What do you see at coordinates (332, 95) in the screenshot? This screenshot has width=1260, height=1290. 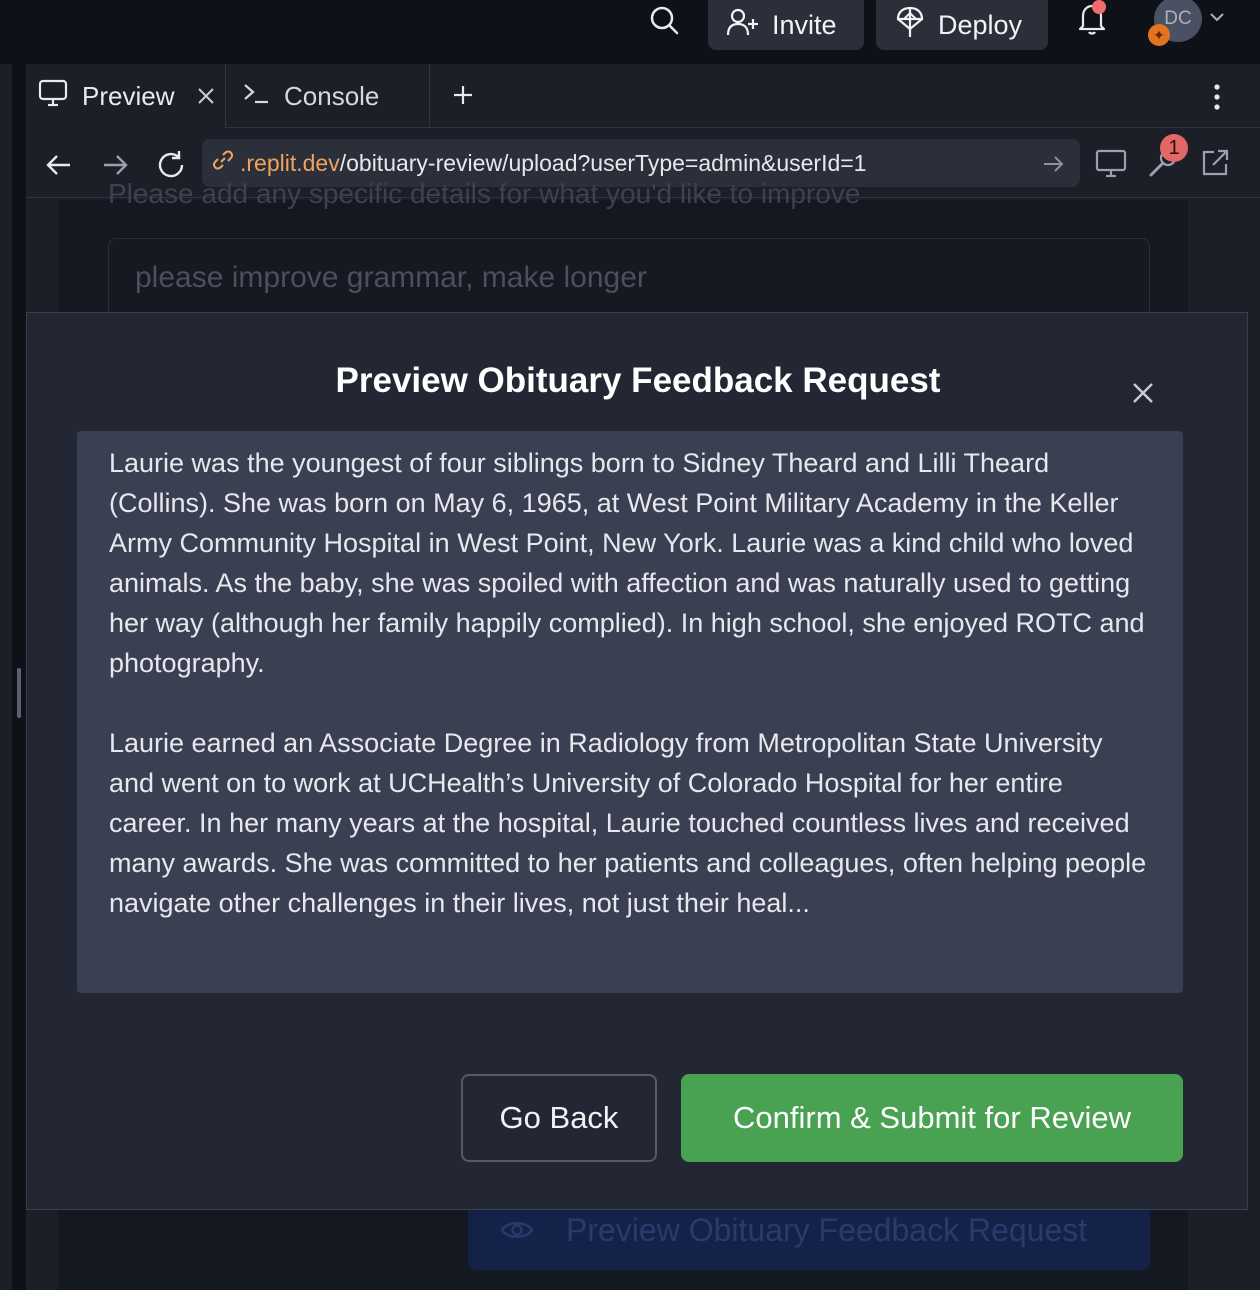 I see `tab-console-label: Console` at bounding box center [332, 95].